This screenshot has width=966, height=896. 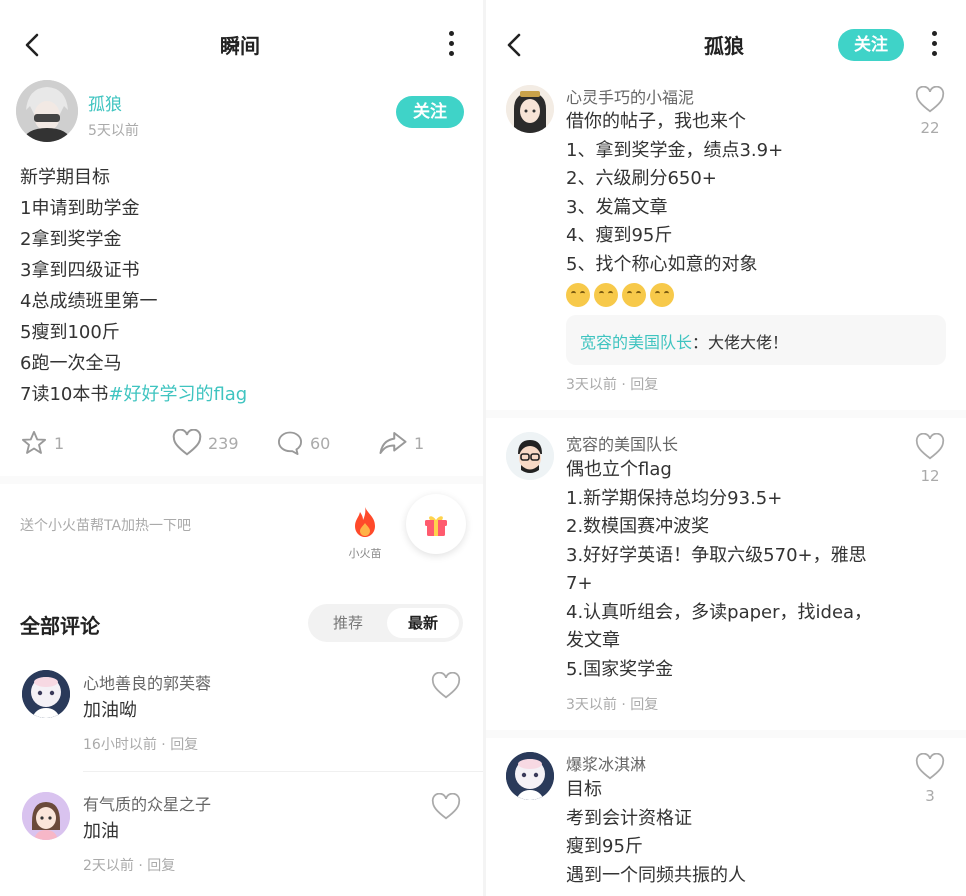 What do you see at coordinates (320, 443) in the screenshot?
I see `comment-count: 60` at bounding box center [320, 443].